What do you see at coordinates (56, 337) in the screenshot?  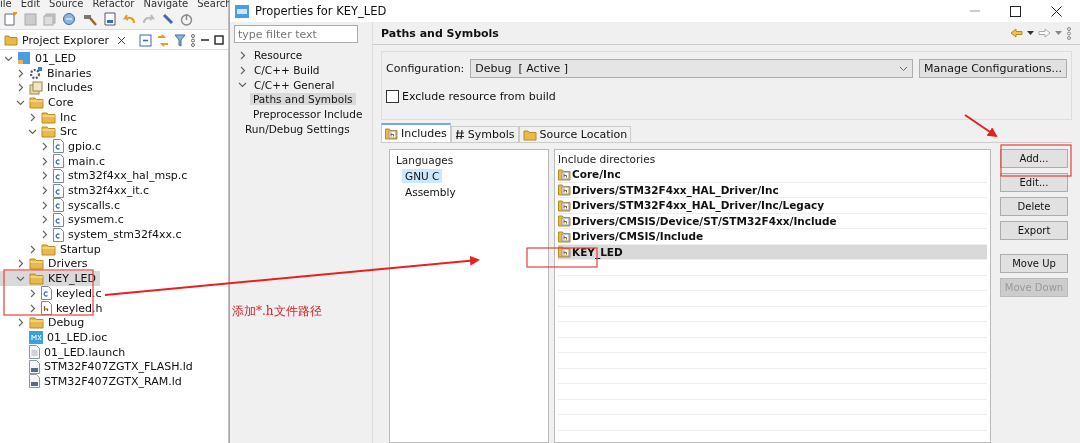 I see `tree-item: 01_LED.ioc` at bounding box center [56, 337].